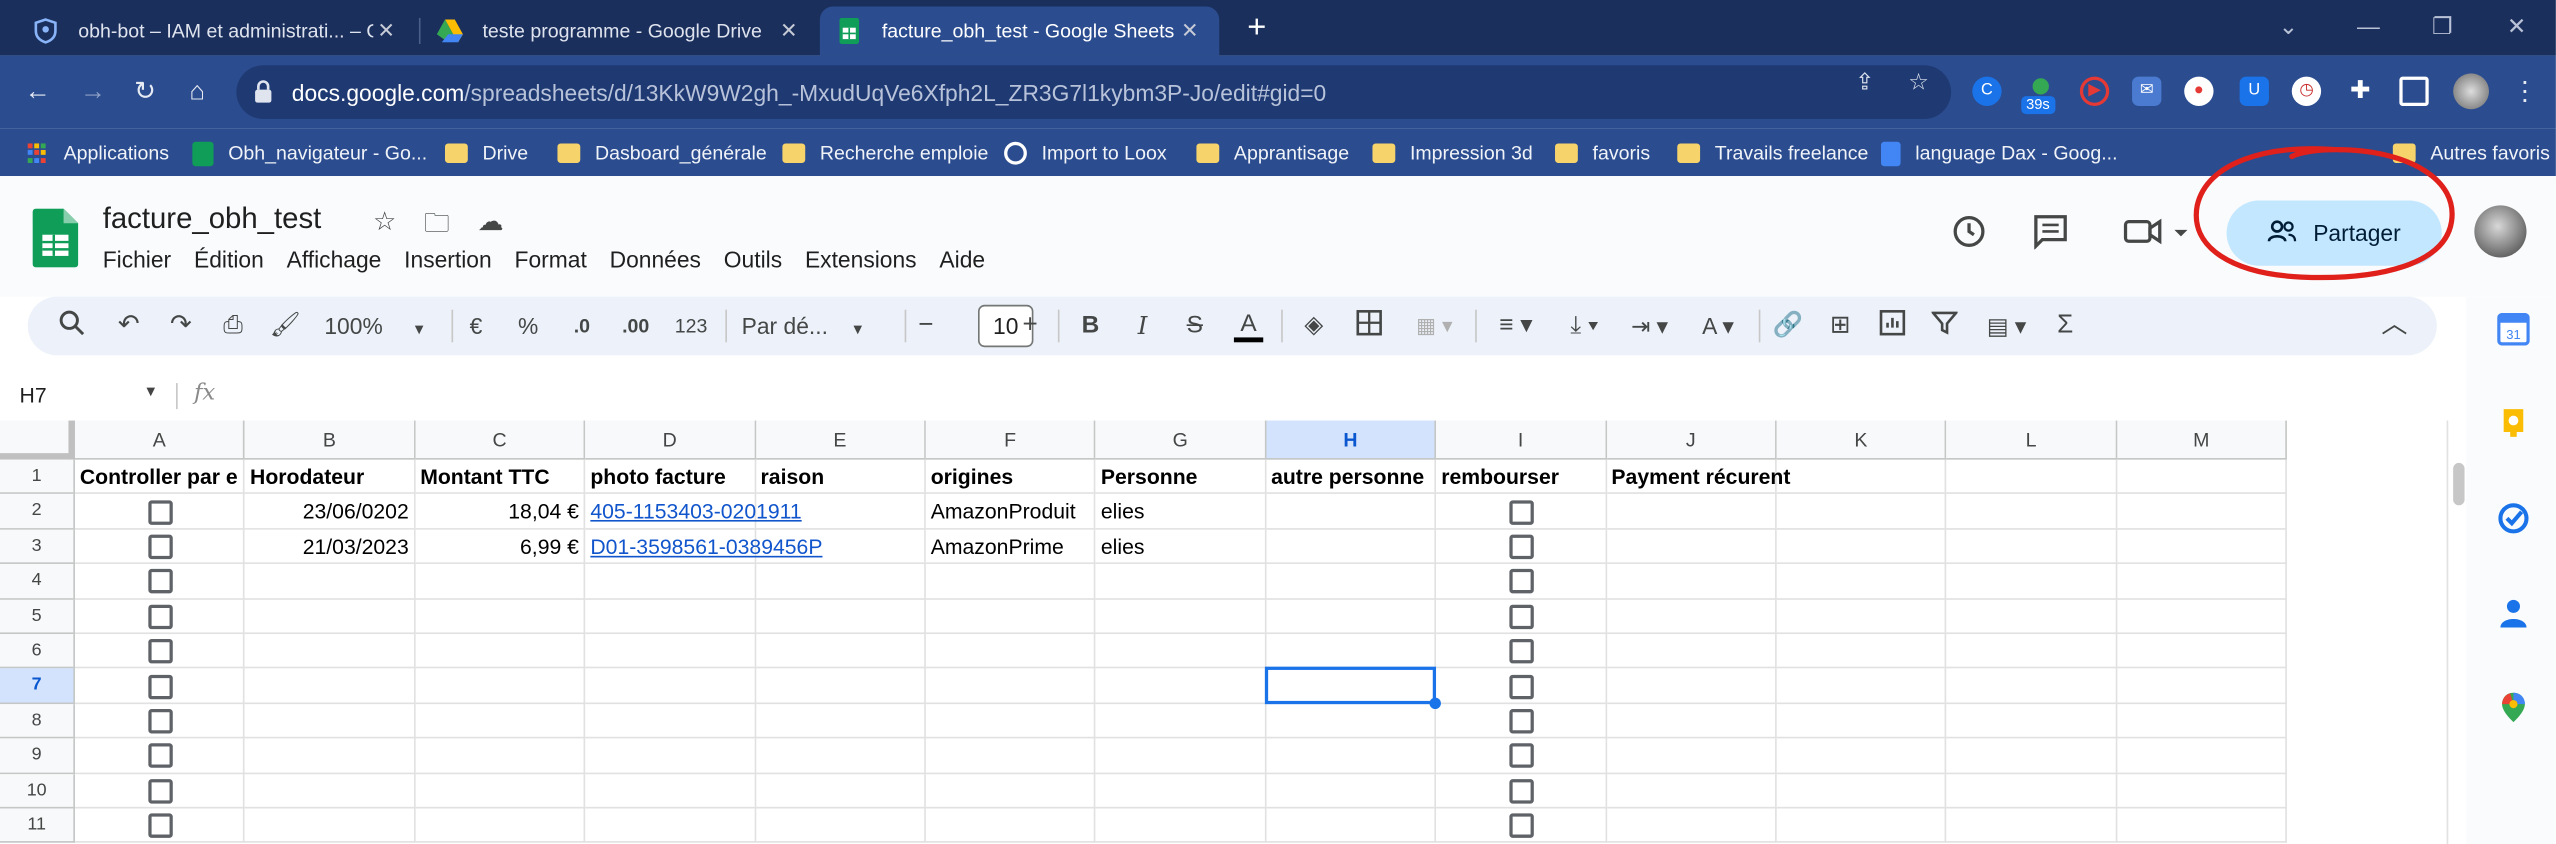 This screenshot has width=2556, height=844. I want to click on header-cell-g: Personne, so click(1181, 477).